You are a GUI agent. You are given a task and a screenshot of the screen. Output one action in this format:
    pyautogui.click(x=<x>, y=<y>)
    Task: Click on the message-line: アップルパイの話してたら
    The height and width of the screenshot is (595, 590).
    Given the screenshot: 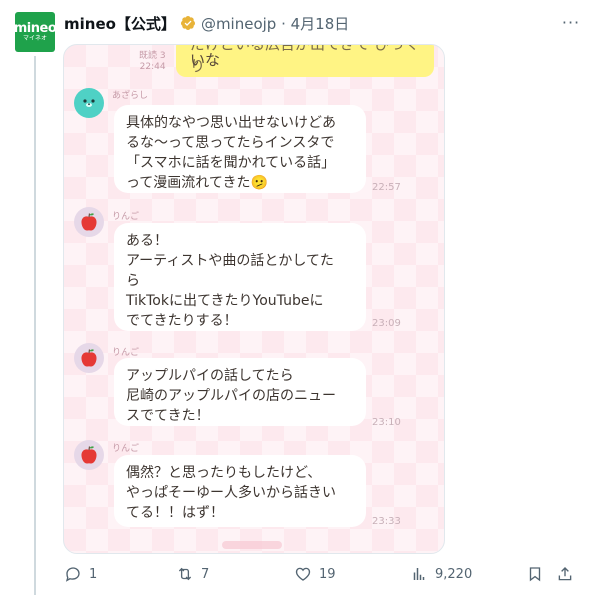 What is the action you would take?
    pyautogui.click(x=210, y=376)
    